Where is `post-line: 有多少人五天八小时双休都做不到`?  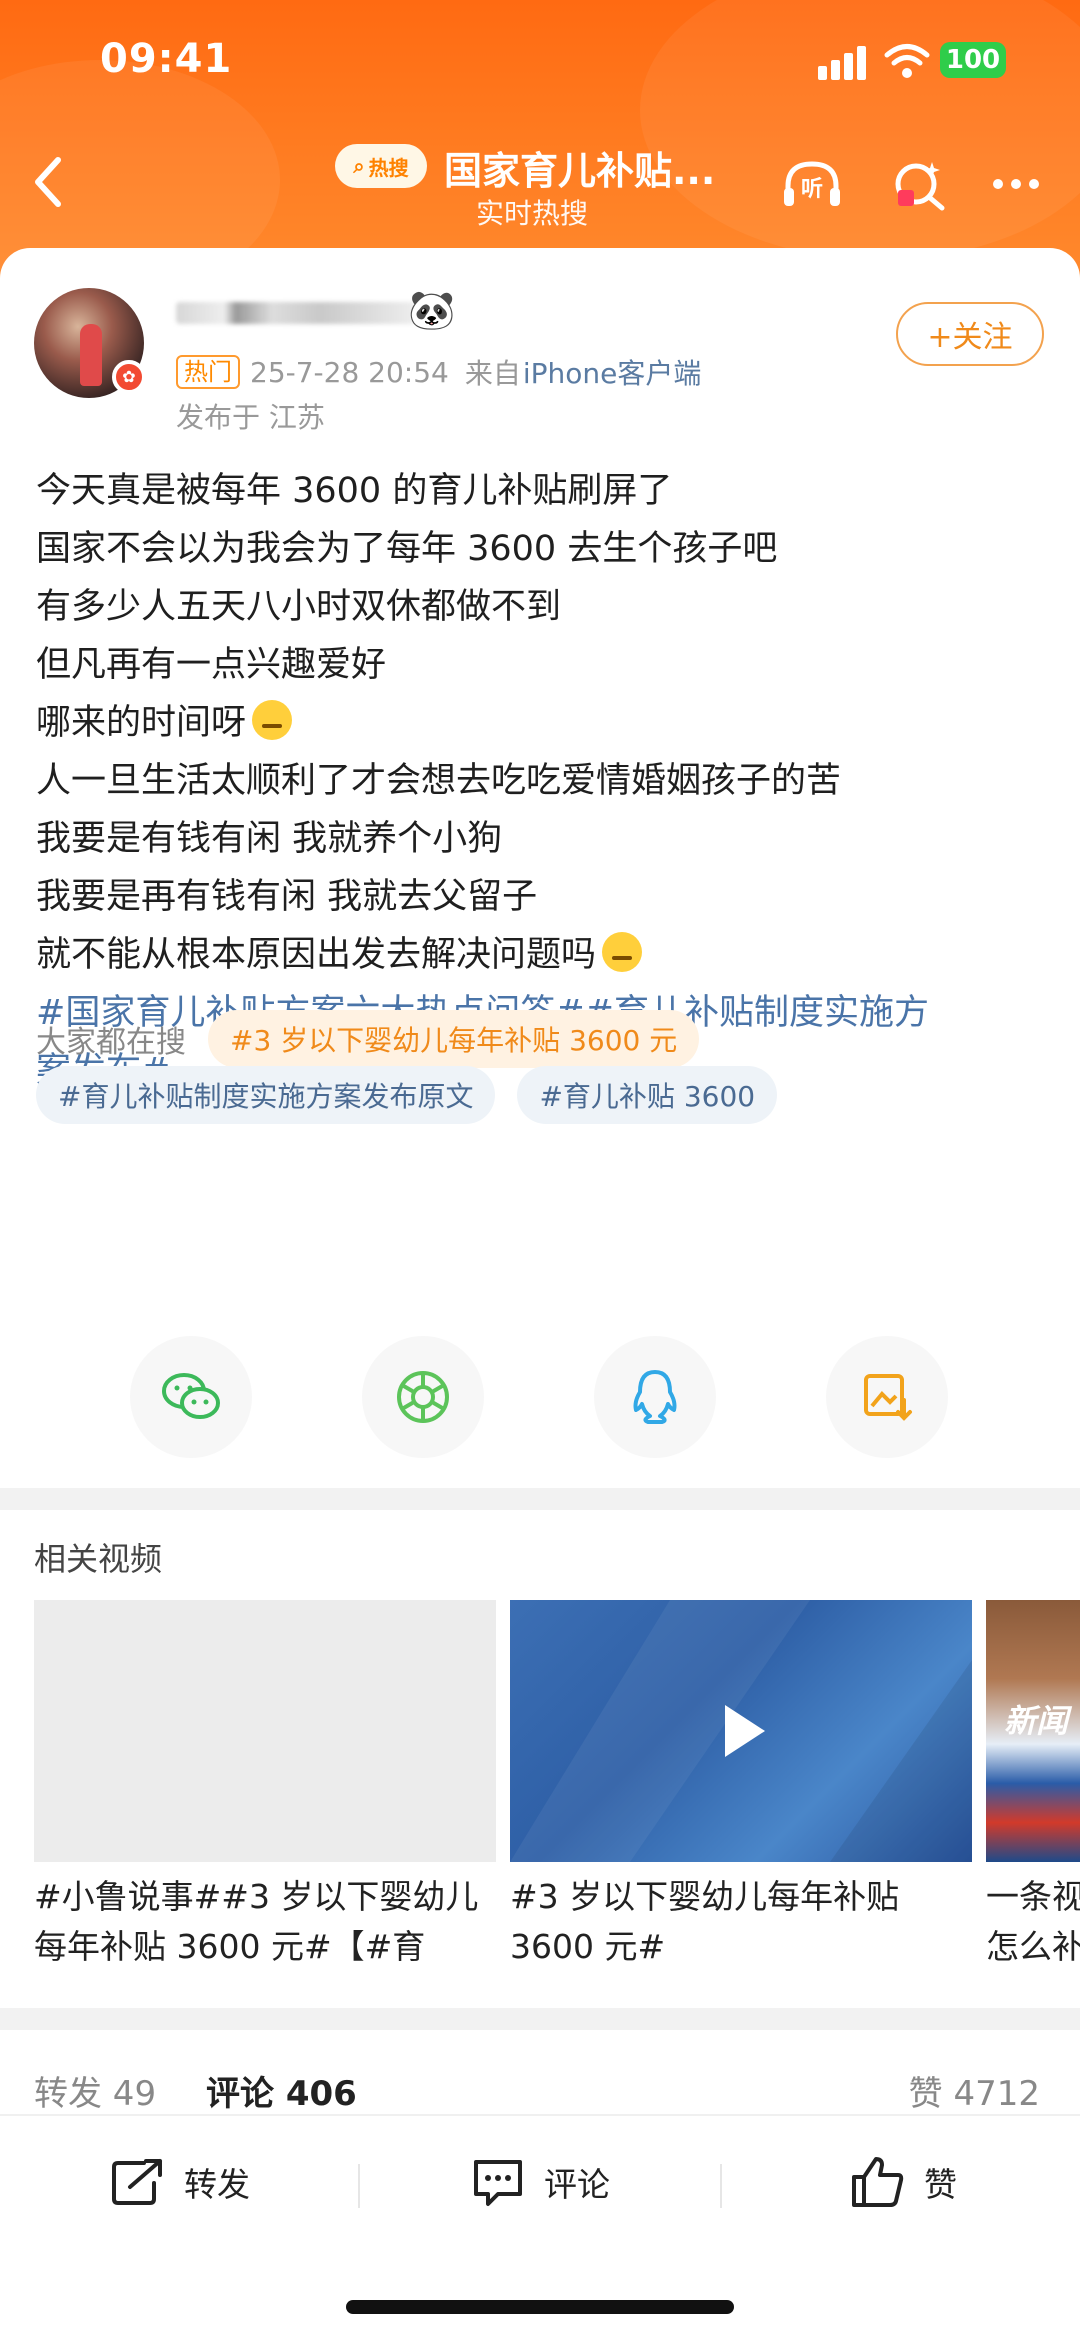
post-line: 有多少人五天八小时双休都做不到 is located at coordinates (299, 607).